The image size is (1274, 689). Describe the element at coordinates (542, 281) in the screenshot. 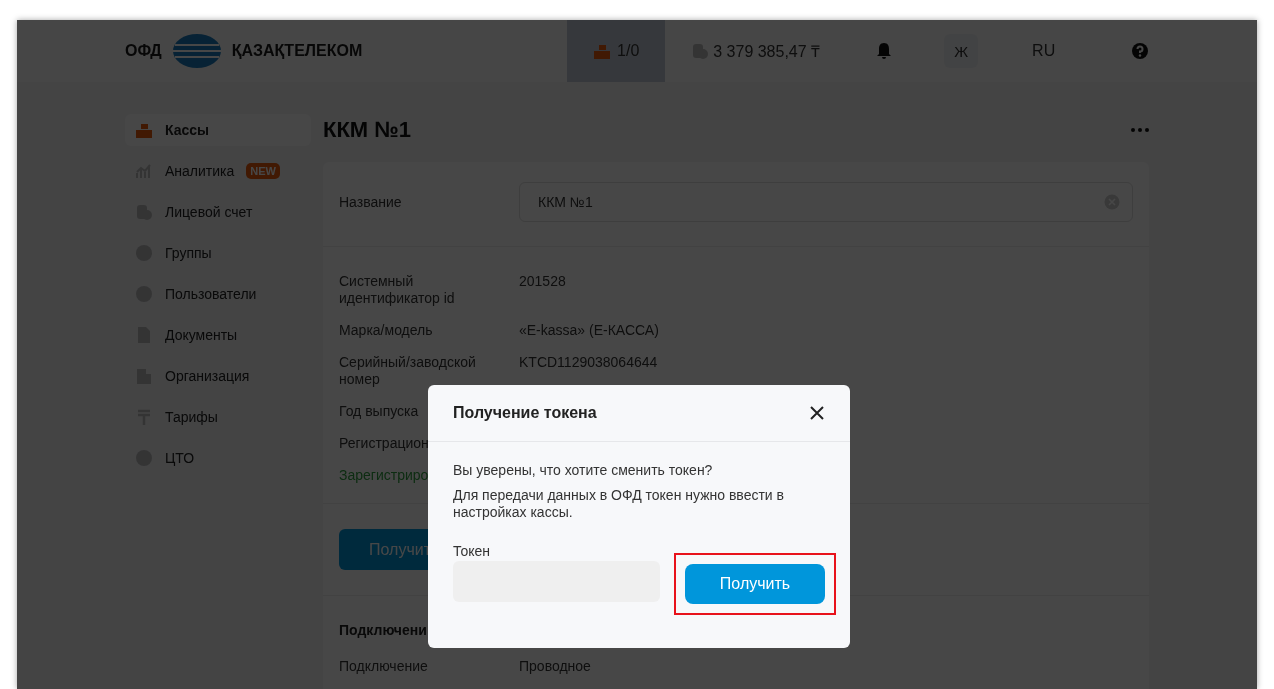

I see `field-value: 201528` at that location.